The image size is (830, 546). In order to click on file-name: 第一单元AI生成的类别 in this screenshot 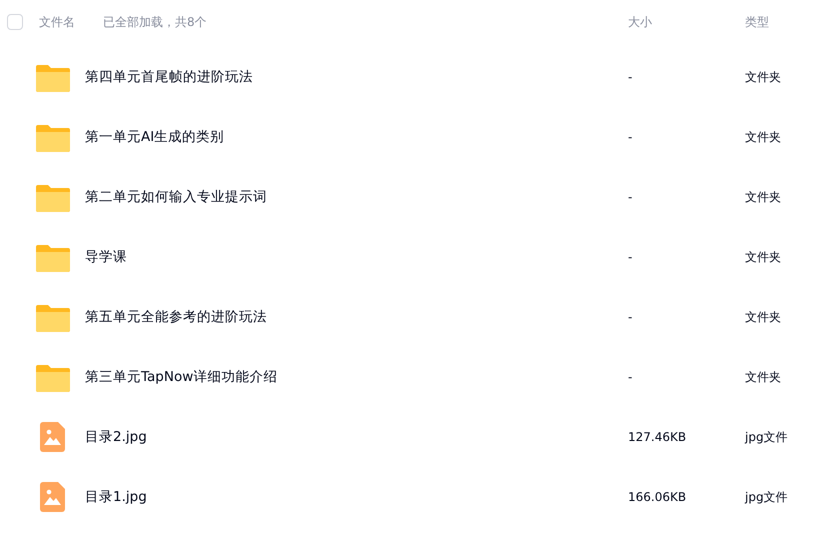, I will do `click(154, 137)`.